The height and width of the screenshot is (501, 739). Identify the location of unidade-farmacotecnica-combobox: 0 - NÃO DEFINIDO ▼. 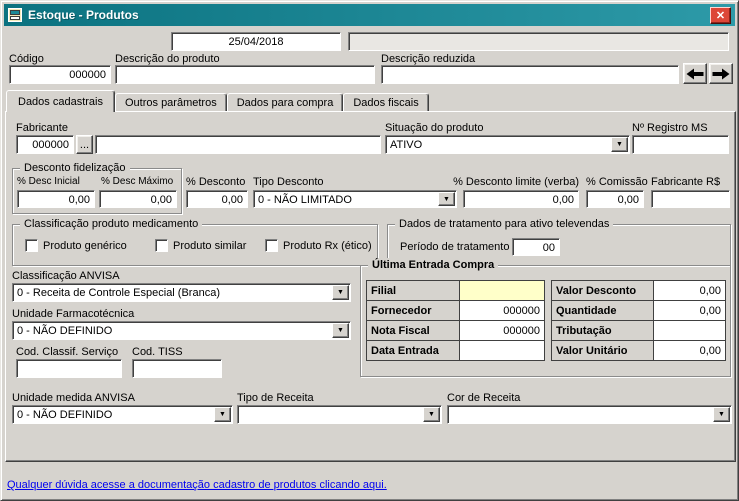
(181, 330).